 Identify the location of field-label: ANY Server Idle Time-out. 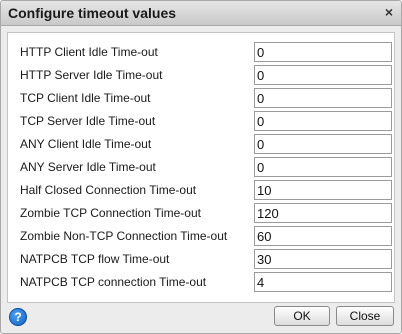
(88, 167).